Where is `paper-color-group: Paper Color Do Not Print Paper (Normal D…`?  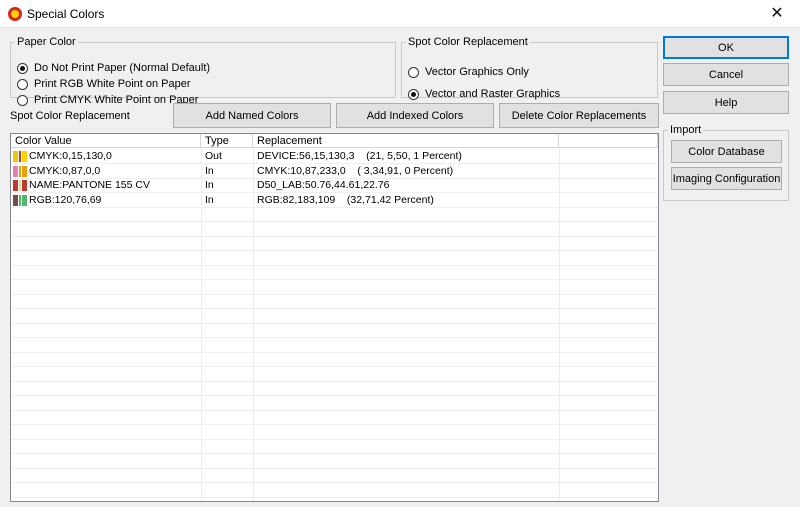 paper-color-group: Paper Color Do Not Print Paper (Normal D… is located at coordinates (203, 71).